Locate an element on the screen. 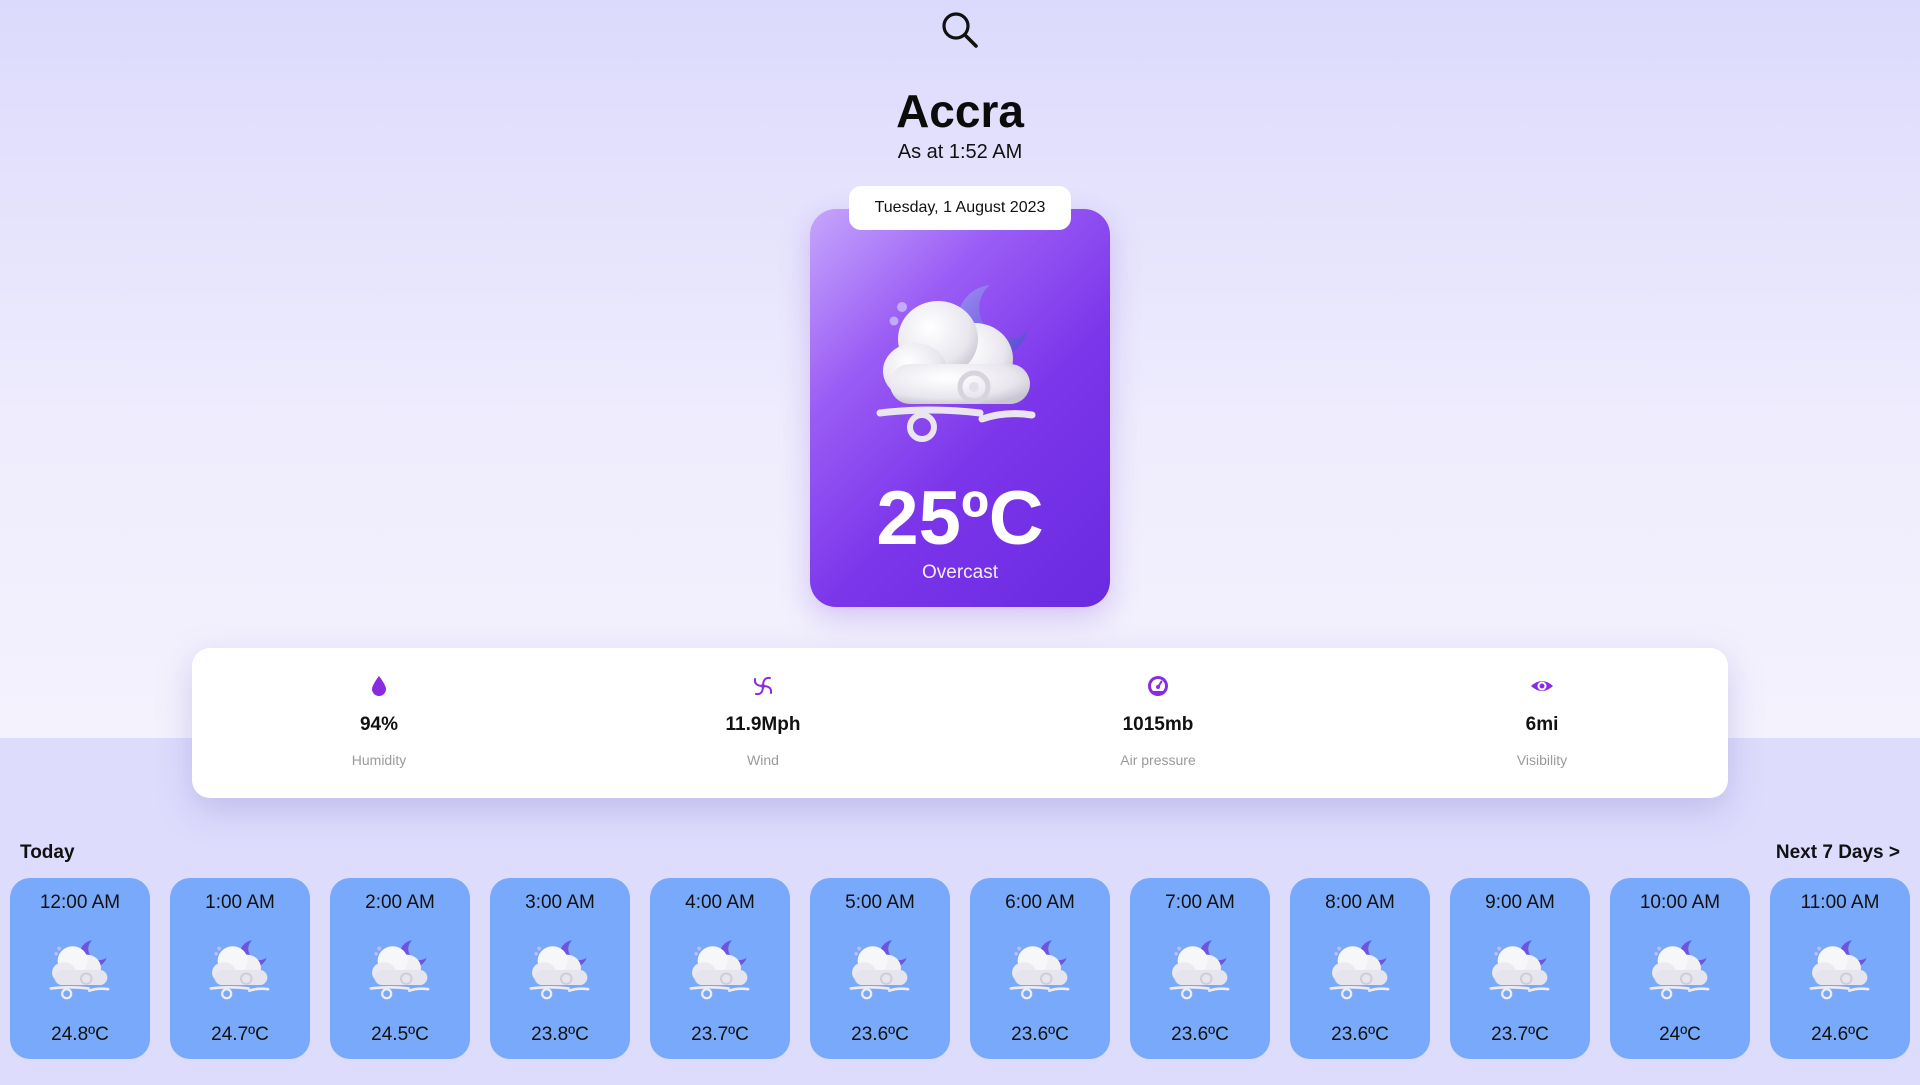  humidity-label: Humidity is located at coordinates (379, 760).